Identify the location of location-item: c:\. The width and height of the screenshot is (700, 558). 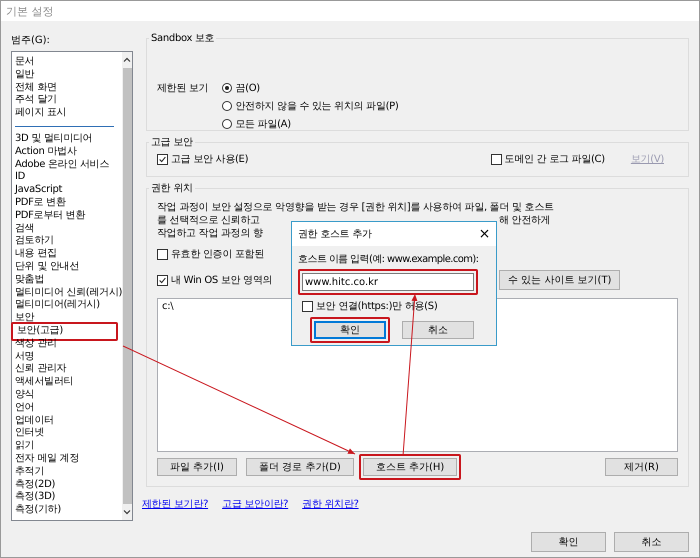
(168, 306).